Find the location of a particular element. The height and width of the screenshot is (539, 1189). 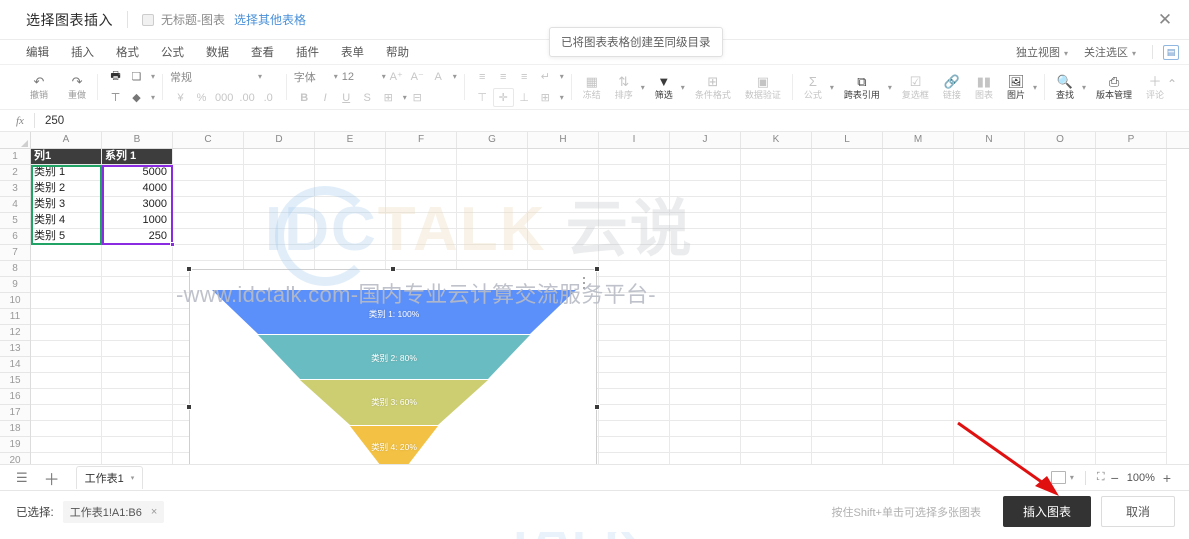

cell-A20 is located at coordinates (66, 458).